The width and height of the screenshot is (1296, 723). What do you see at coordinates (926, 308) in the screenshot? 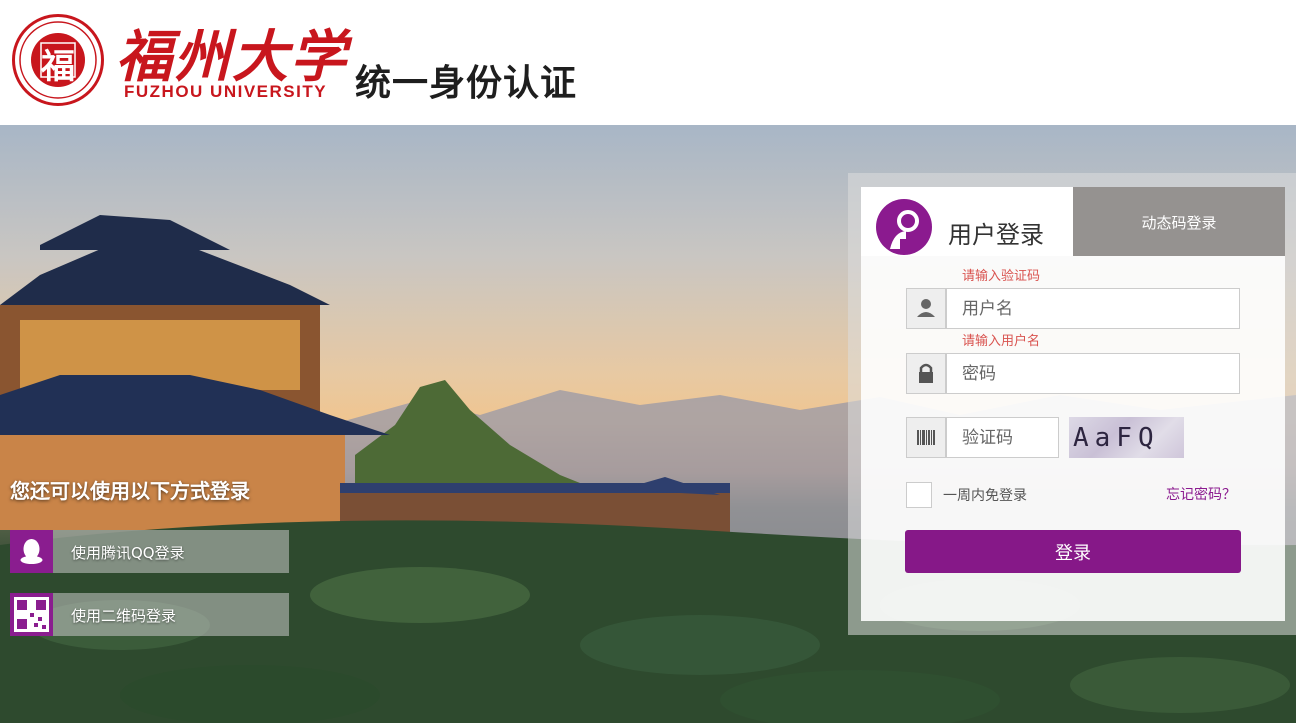
I see `user-icon` at bounding box center [926, 308].